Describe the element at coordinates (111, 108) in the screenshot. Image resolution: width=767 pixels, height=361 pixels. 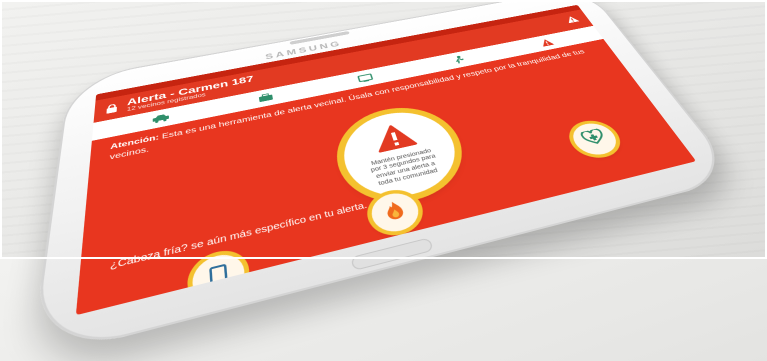
I see `lock-icon` at that location.